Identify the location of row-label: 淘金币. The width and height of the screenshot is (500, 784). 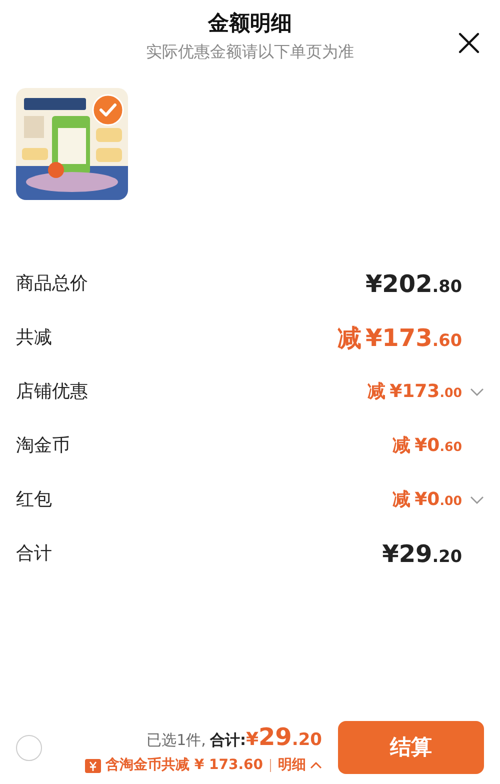
(43, 446).